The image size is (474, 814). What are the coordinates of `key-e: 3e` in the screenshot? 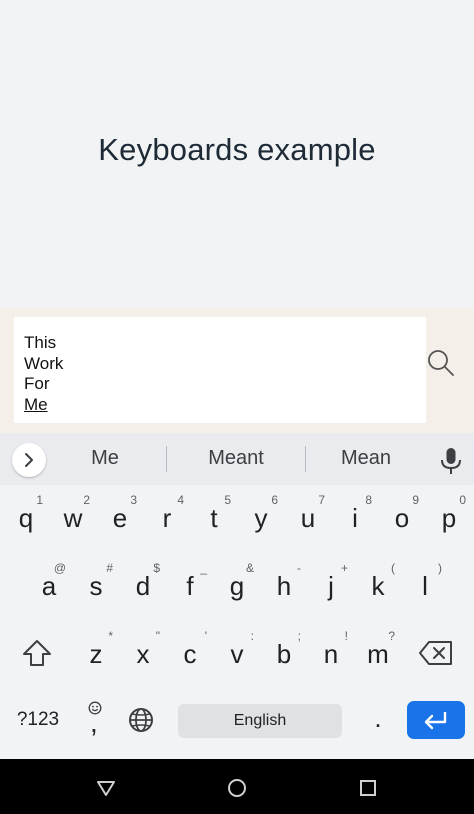 It's located at (120, 515).